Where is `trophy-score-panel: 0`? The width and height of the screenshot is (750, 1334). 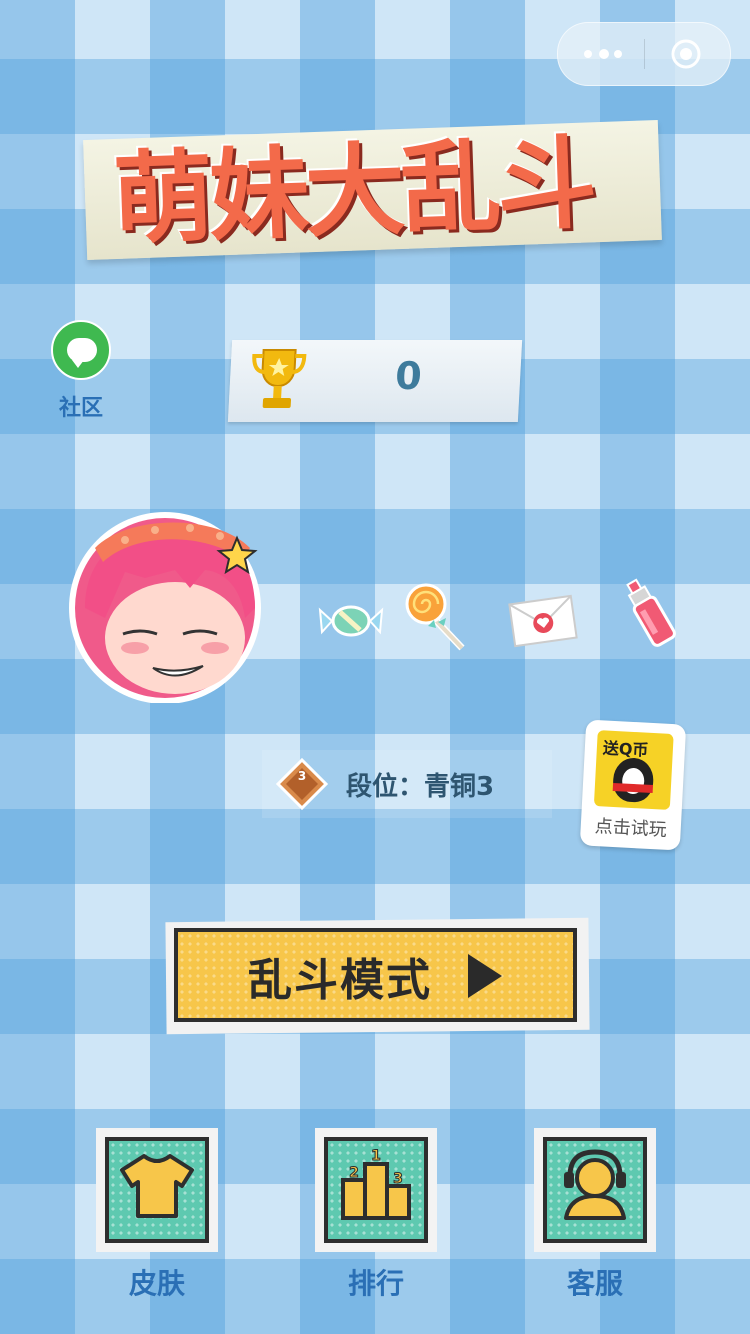 trophy-score-panel: 0 is located at coordinates (375, 381).